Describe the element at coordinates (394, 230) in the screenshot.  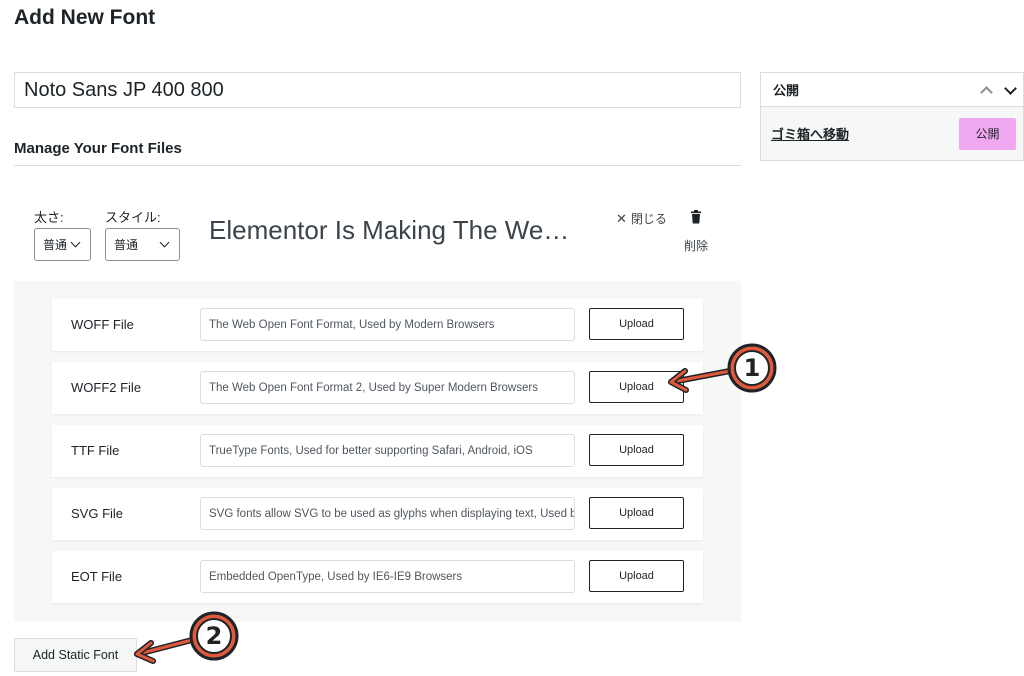
I see `font-preview-text: Elementor Is Making The Web Beautiful` at that location.